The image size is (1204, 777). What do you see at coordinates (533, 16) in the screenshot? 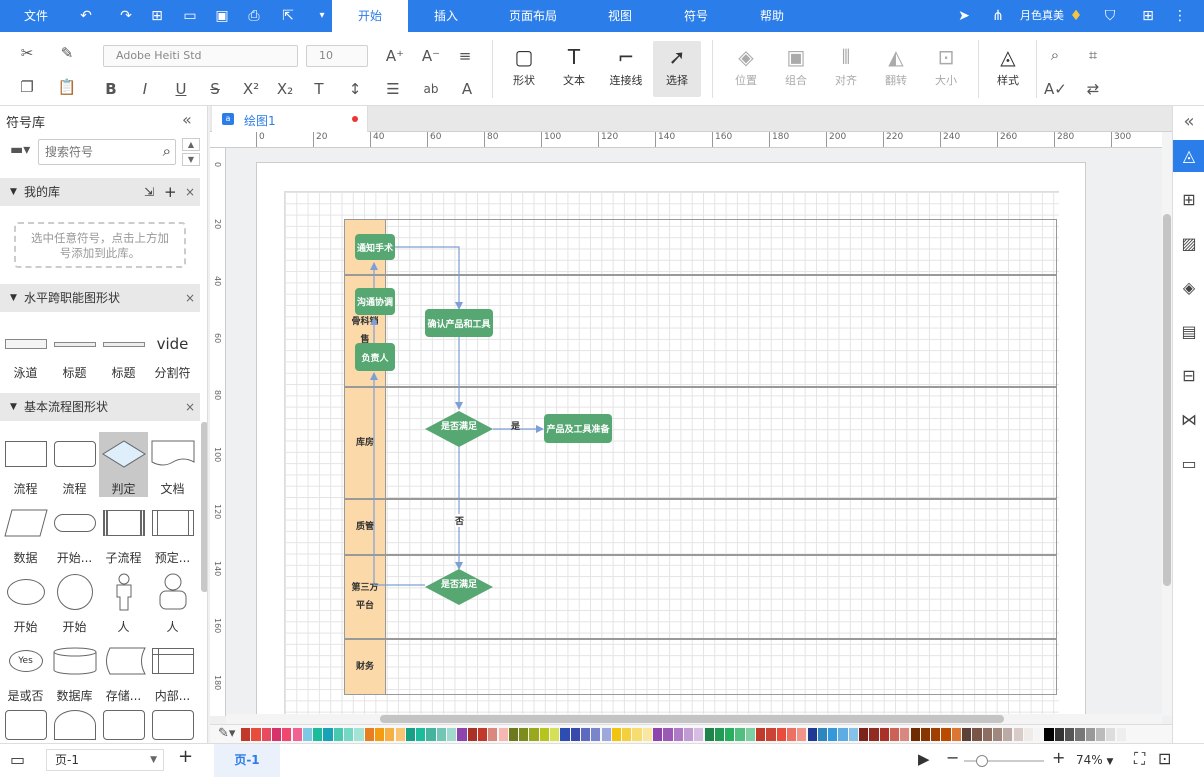
I see `tab-page-layout: 页面布局` at bounding box center [533, 16].